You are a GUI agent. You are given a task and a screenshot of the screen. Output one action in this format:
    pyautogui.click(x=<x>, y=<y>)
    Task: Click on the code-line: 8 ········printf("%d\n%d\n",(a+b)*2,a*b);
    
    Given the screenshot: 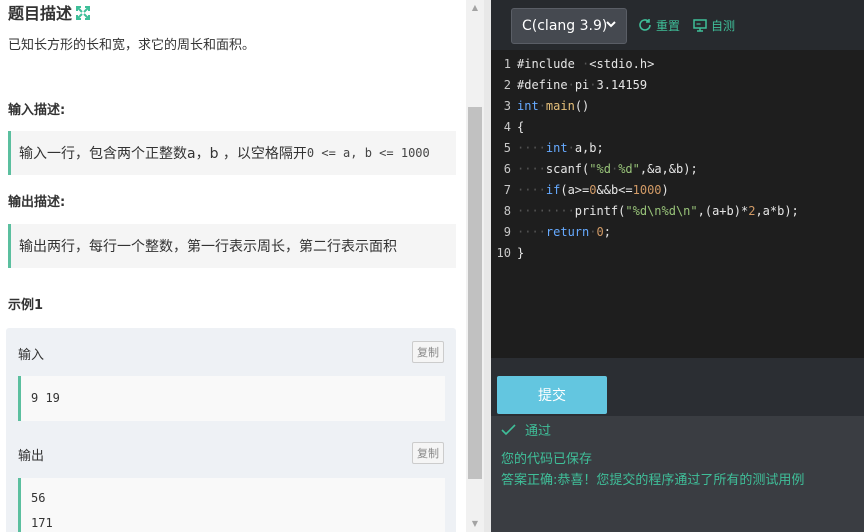 What is the action you would take?
    pyautogui.click(x=677, y=211)
    